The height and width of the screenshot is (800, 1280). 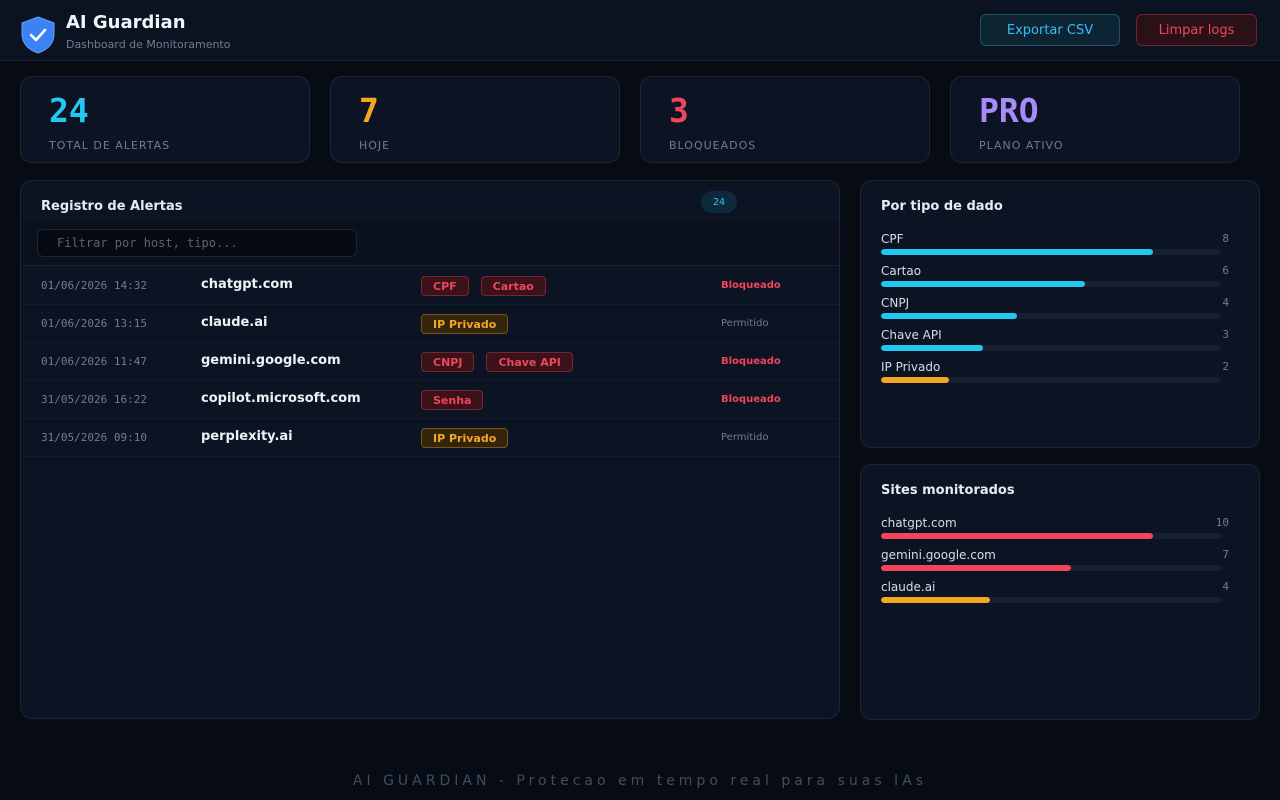 I want to click on stat-value: PRO, so click(x=1009, y=110).